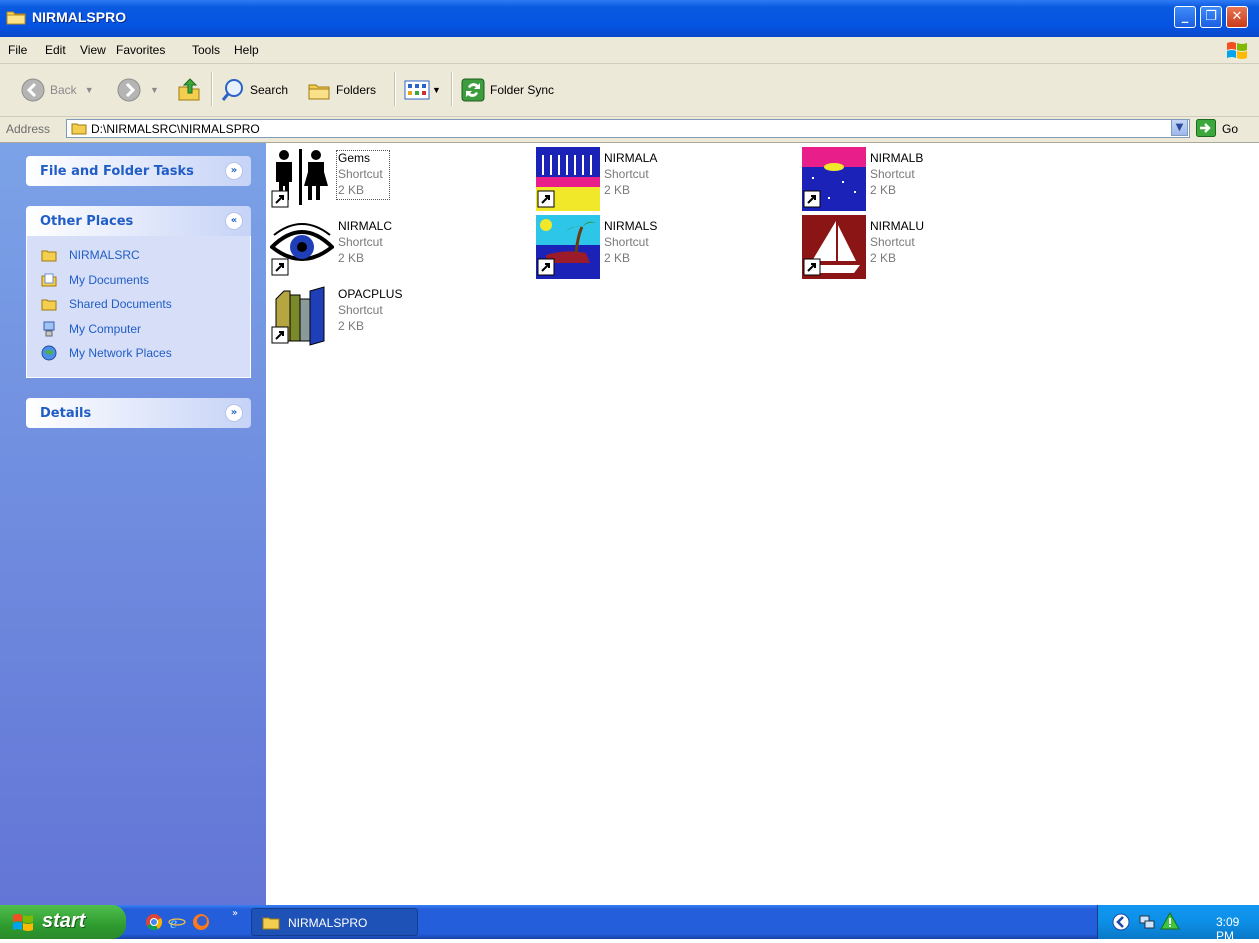 This screenshot has height=943, width=1259. I want to click on back-arrow-icon, so click(33, 90).